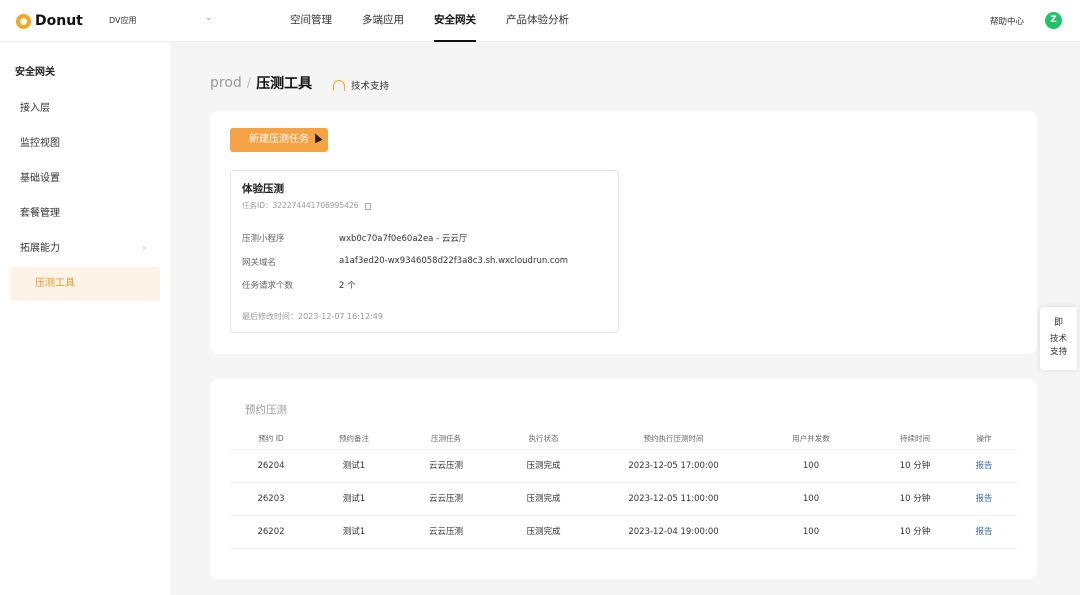 The image size is (1080, 595). What do you see at coordinates (259, 263) in the screenshot?
I see `field-label-gateway-domain: 网关域名` at bounding box center [259, 263].